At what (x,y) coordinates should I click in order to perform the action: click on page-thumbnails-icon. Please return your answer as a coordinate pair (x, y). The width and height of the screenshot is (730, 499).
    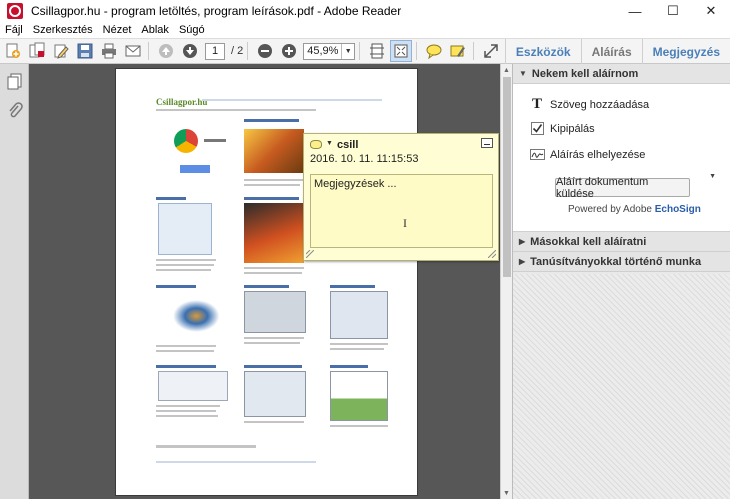
    Looking at the image, I should click on (14, 81).